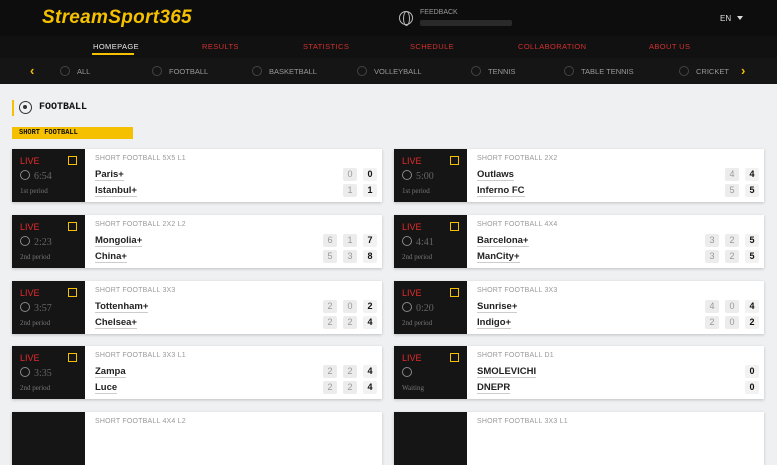 The height and width of the screenshot is (465, 777). Describe the element at coordinates (494, 323) in the screenshot. I see `away-team: Indigo+` at that location.